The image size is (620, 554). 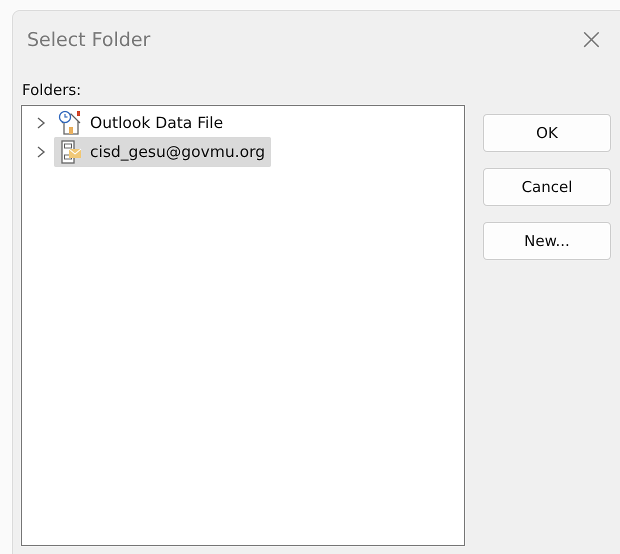 What do you see at coordinates (547, 133) in the screenshot?
I see `dialog-button: OK` at bounding box center [547, 133].